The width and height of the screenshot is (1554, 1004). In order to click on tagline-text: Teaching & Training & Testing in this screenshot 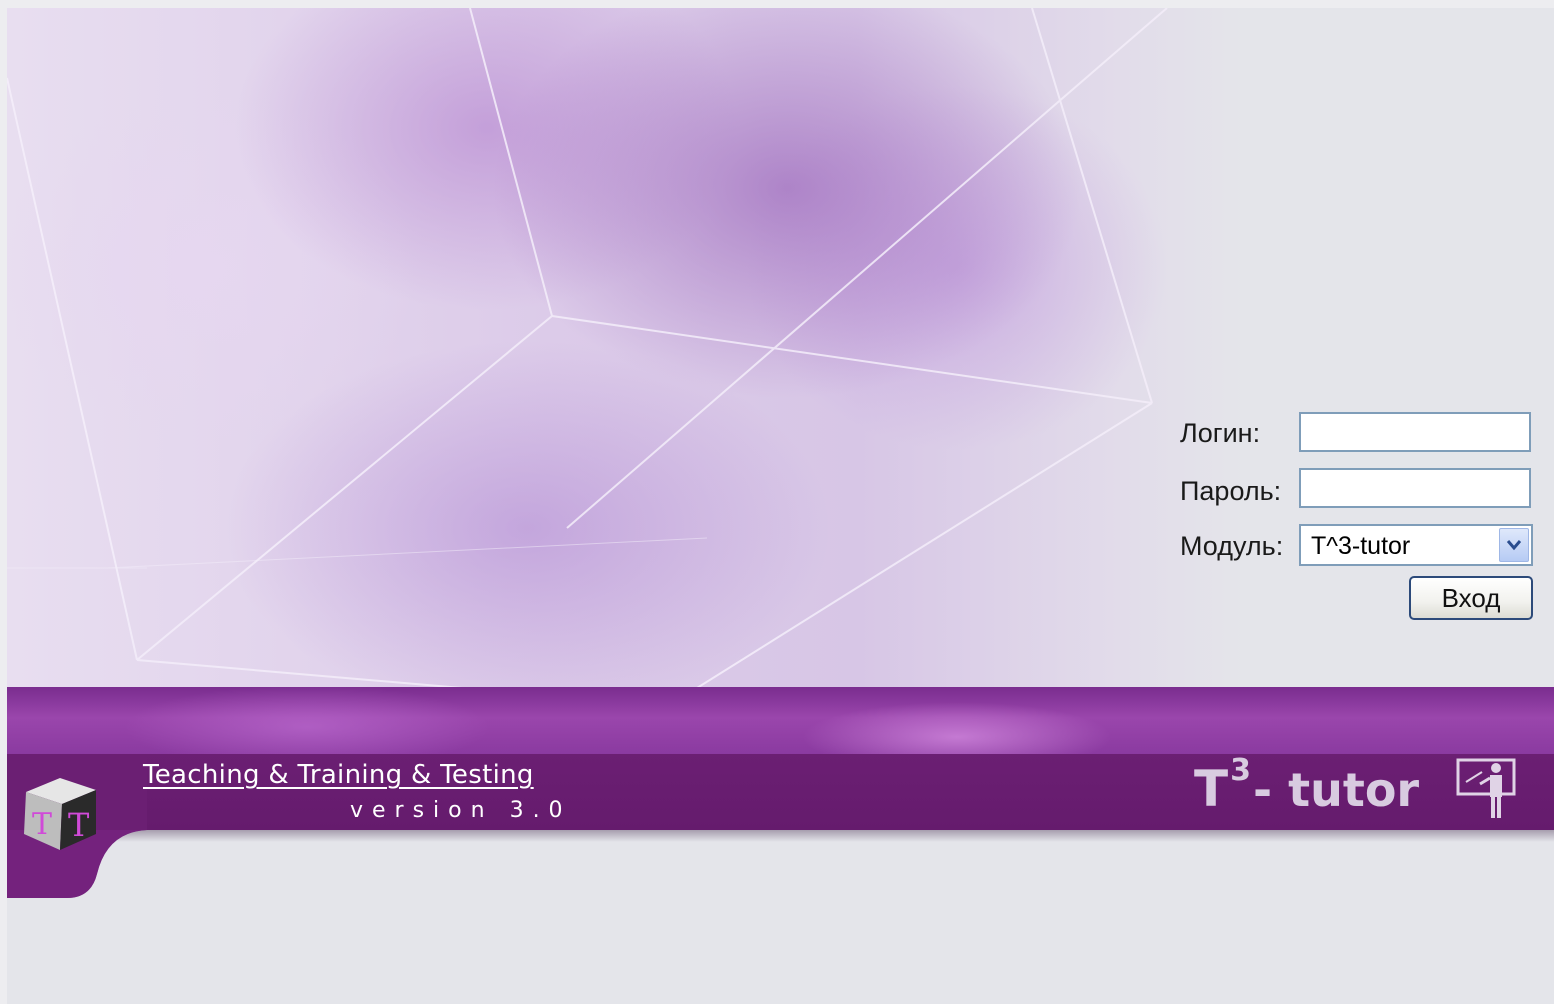, I will do `click(338, 775)`.